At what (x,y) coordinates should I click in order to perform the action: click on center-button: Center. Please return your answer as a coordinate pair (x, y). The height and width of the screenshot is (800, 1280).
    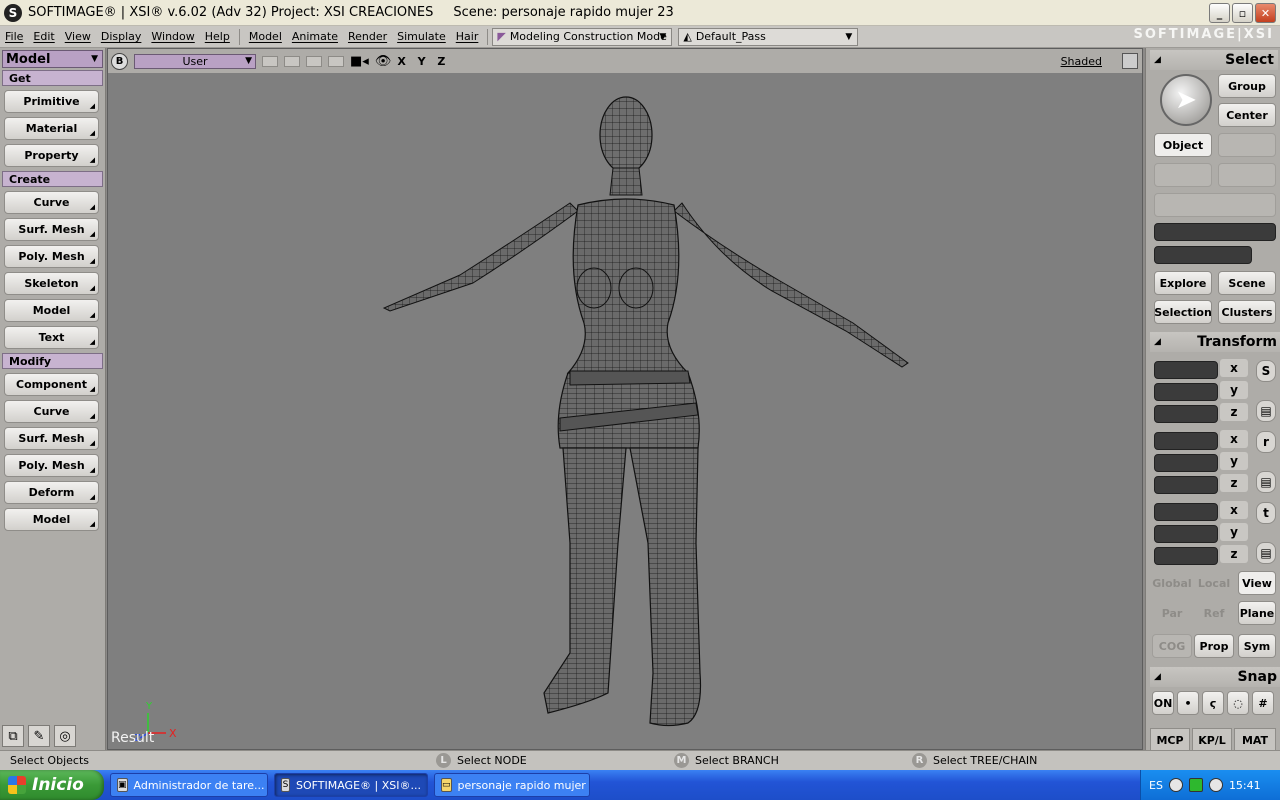
    Looking at the image, I should click on (1247, 115).